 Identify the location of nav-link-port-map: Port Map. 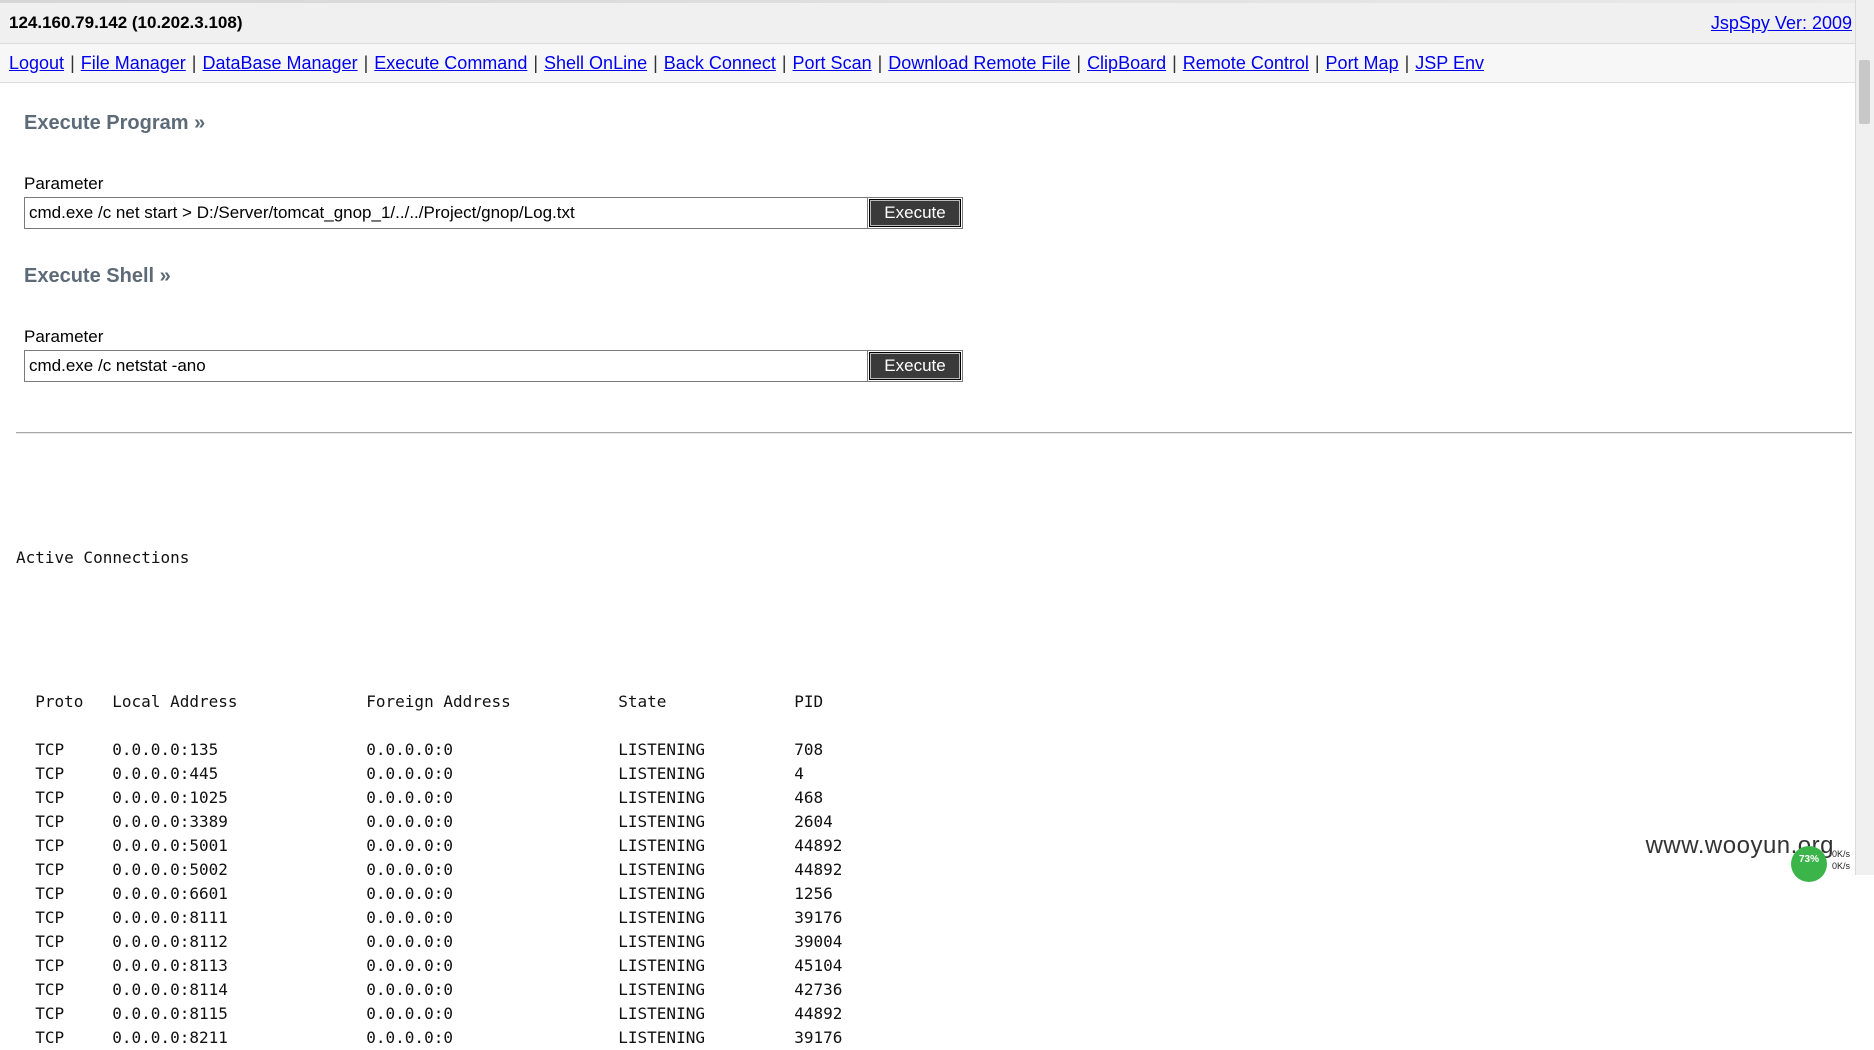
(1362, 63).